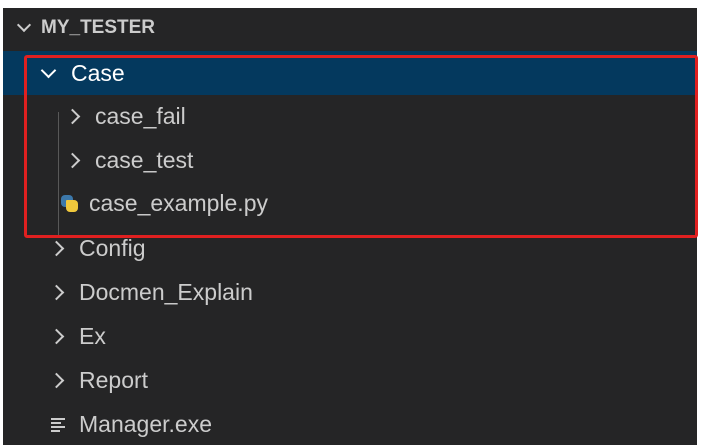 This screenshot has width=703, height=446. Describe the element at coordinates (350, 160) in the screenshot. I see `tree-item-case-test: case_test` at that location.